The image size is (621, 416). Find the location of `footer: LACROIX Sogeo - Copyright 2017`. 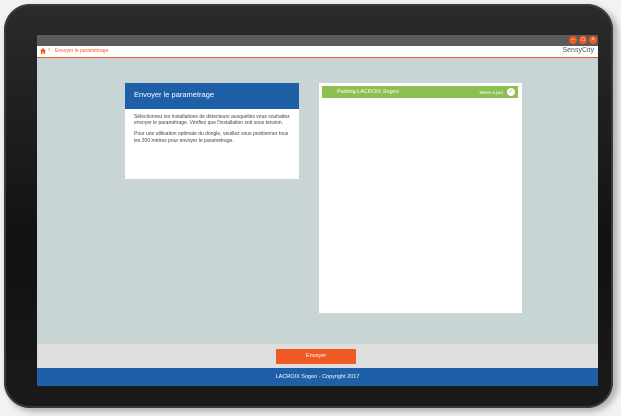

footer: LACROIX Sogeo - Copyright 2017 is located at coordinates (317, 377).